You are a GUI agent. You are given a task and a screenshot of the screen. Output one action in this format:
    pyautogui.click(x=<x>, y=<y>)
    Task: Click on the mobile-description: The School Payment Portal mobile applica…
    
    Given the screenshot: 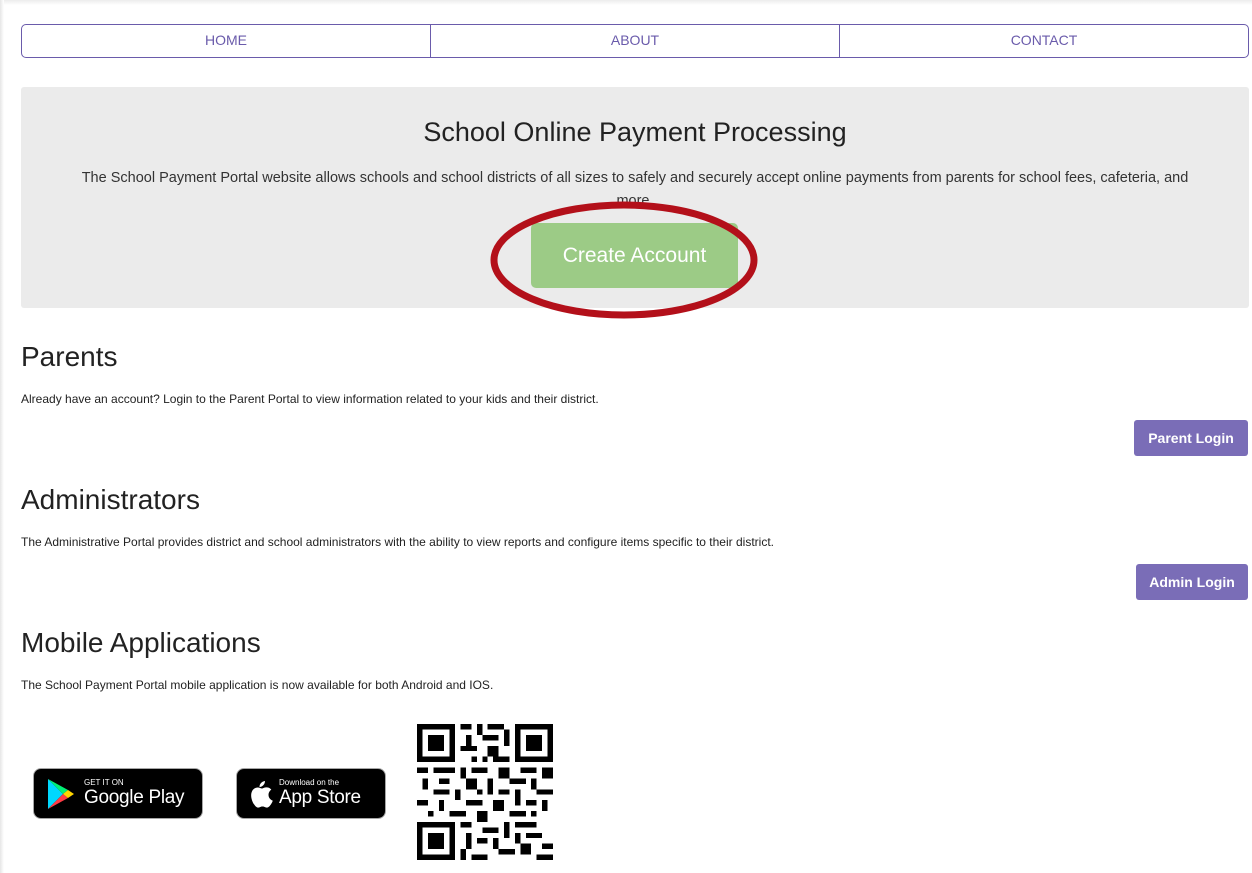 What is the action you would take?
    pyautogui.click(x=257, y=685)
    